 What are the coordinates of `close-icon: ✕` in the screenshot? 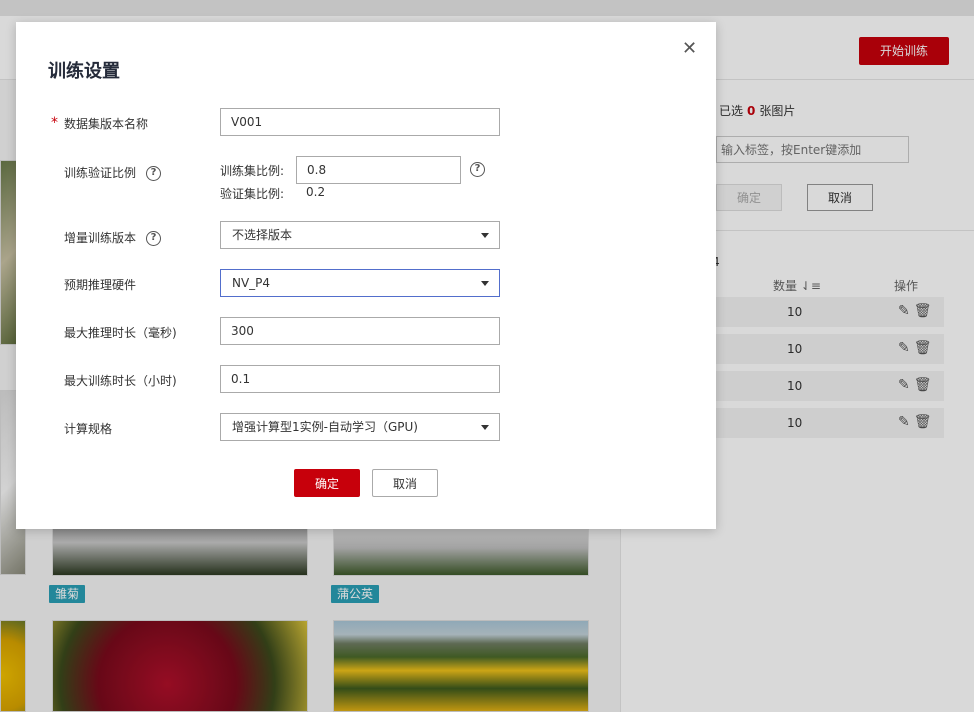 It's located at (689, 48).